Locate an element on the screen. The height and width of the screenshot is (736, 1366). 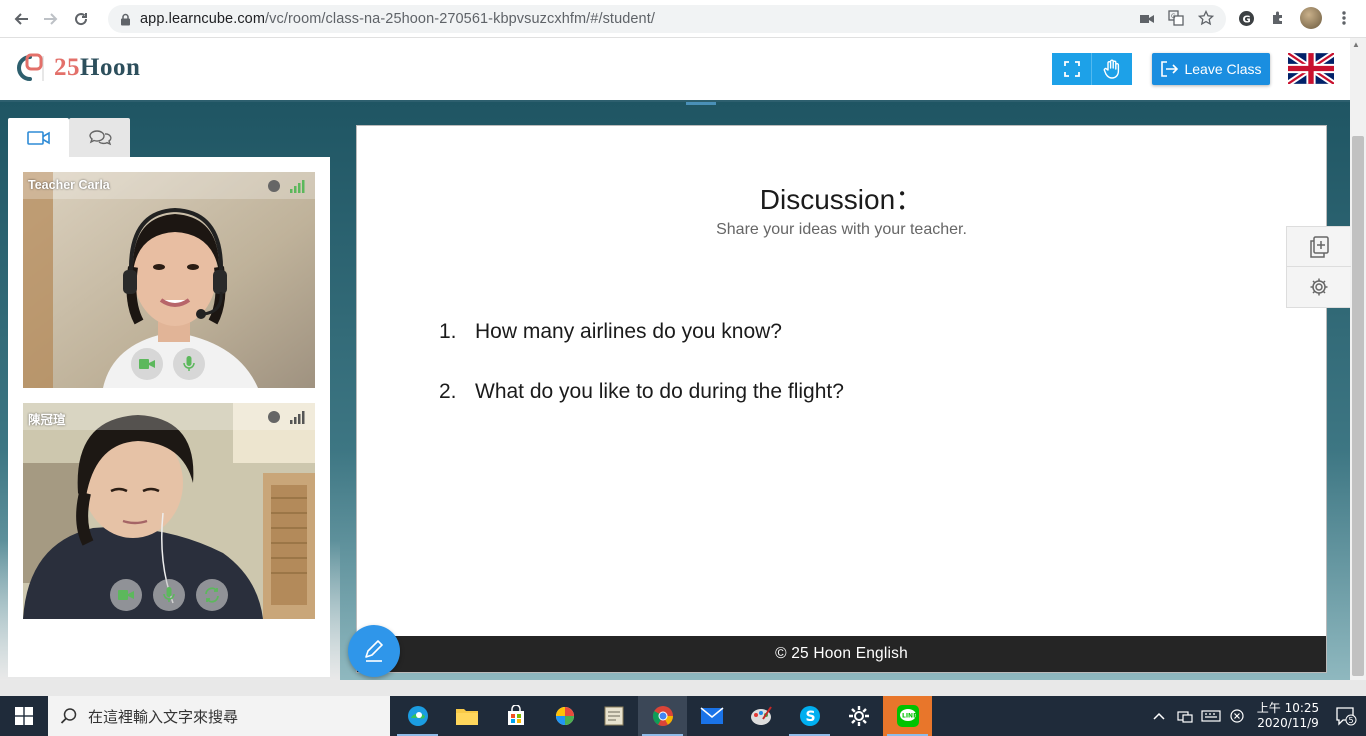
taskbar-store-icon is located at coordinates (515, 716).